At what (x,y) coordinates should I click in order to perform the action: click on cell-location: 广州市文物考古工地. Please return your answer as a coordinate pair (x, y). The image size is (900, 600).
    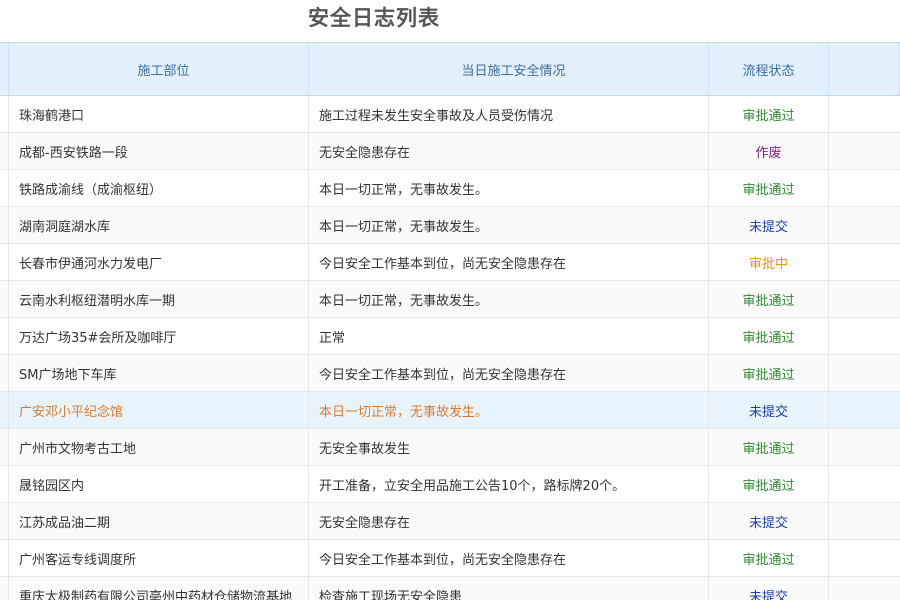
    Looking at the image, I should click on (159, 447).